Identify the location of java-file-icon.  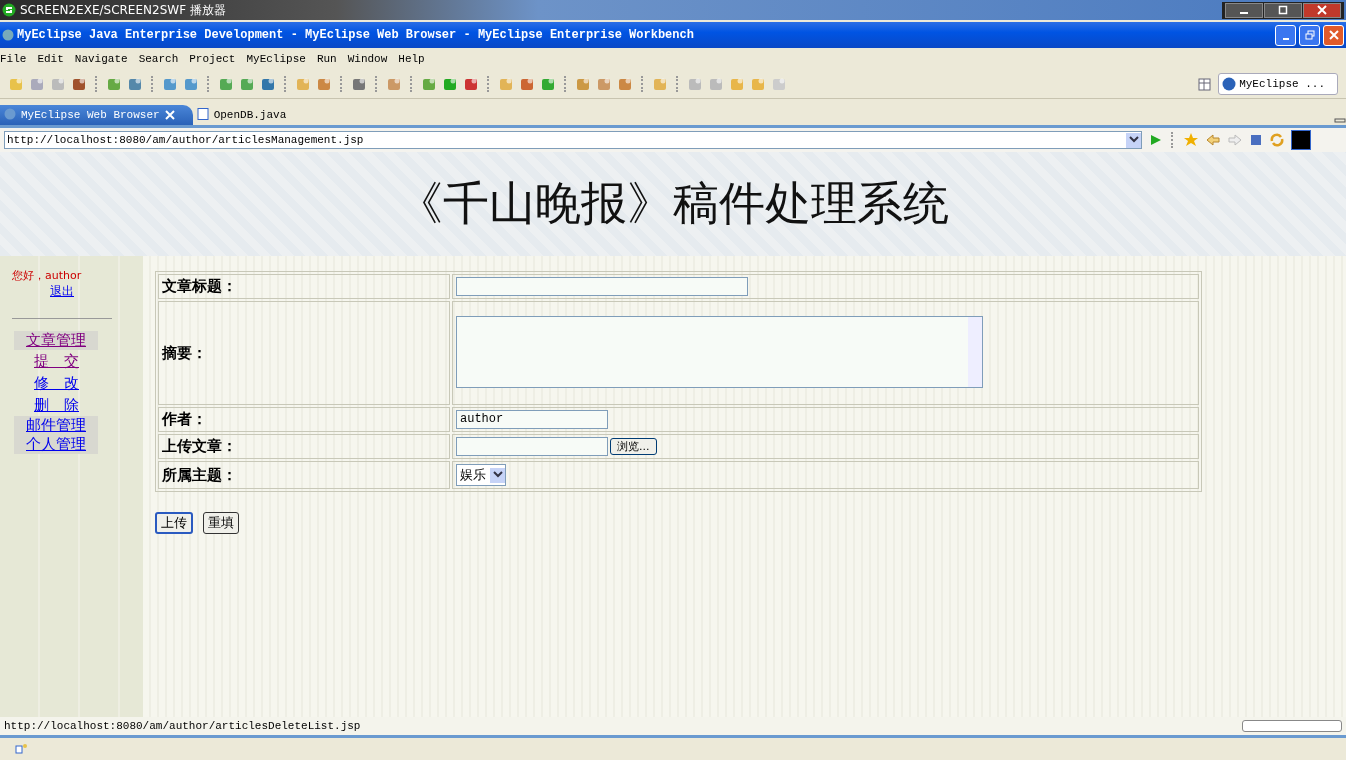
(202, 113).